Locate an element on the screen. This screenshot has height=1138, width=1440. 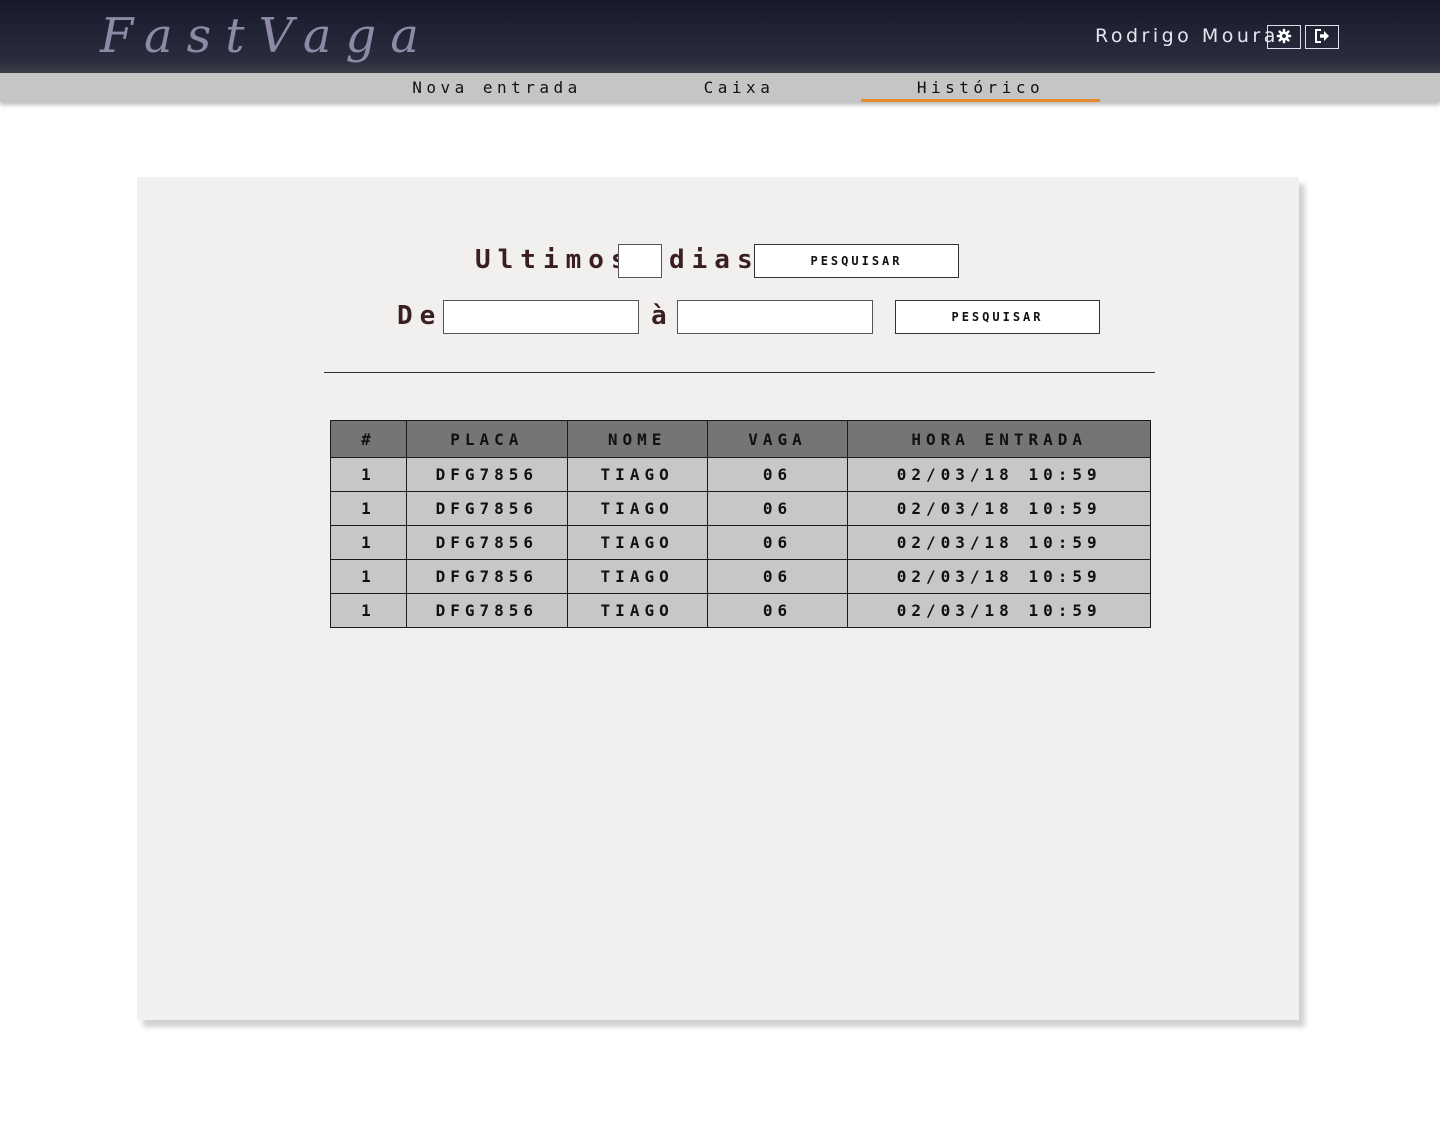
user-name: Rodrigo Moura is located at coordinates (1187, 36).